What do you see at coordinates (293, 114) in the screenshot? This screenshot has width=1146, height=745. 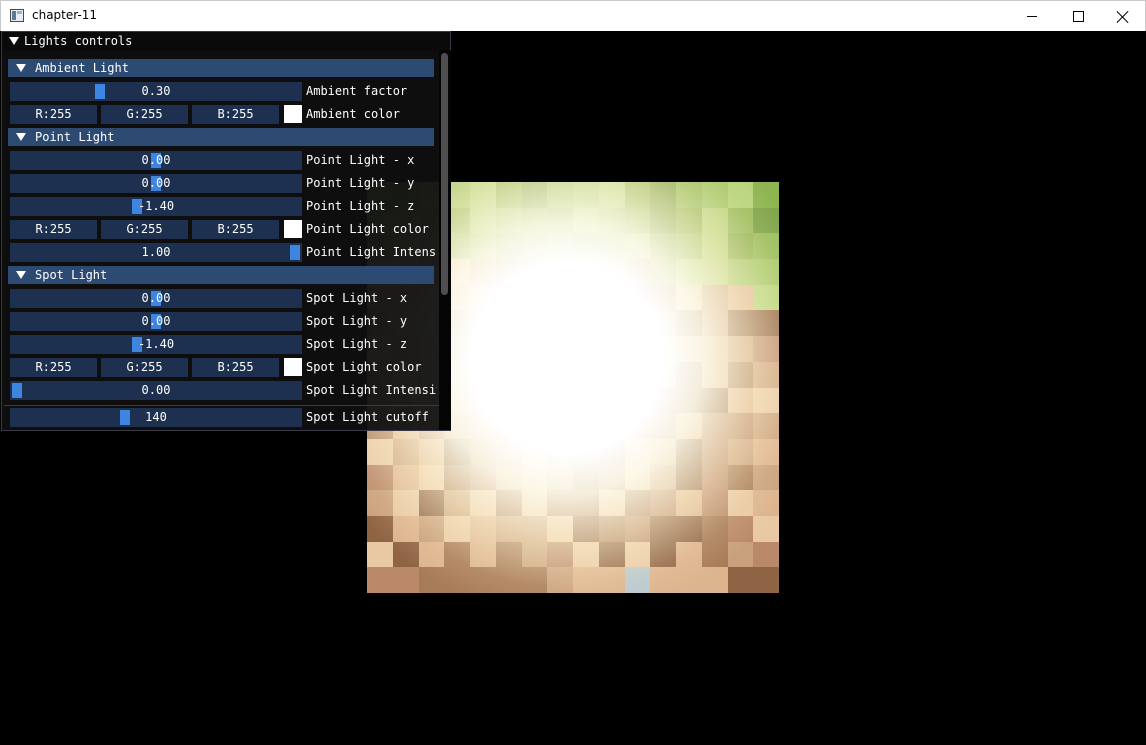 I see `ambient-color-swatch` at bounding box center [293, 114].